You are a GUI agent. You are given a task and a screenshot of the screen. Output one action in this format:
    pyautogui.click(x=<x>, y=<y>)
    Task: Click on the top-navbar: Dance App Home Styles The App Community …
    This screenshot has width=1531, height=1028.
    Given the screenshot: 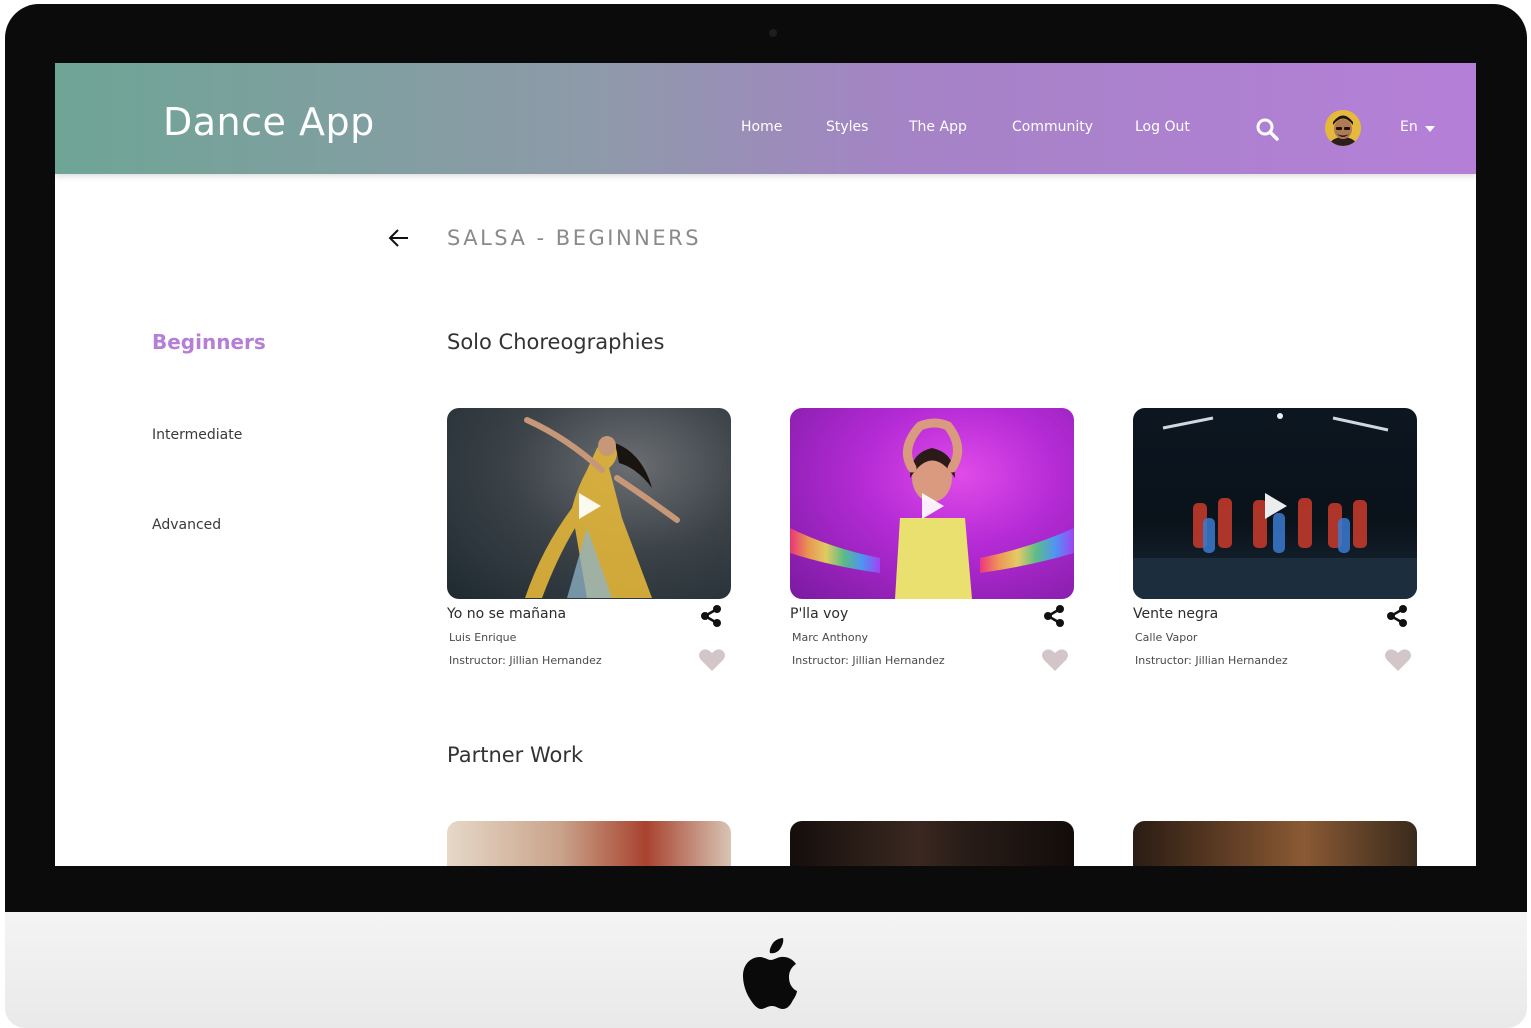 What is the action you would take?
    pyautogui.click(x=765, y=118)
    